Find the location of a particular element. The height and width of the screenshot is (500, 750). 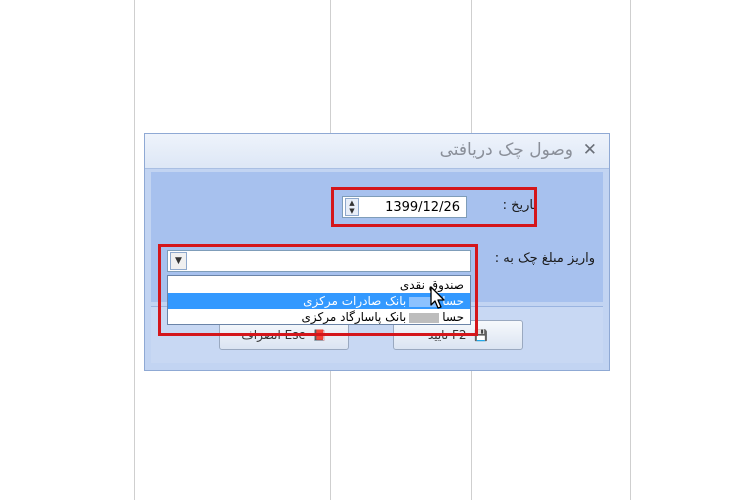

dialog-title-bar: وصول چک دریافتی ✕ is located at coordinates (377, 151).